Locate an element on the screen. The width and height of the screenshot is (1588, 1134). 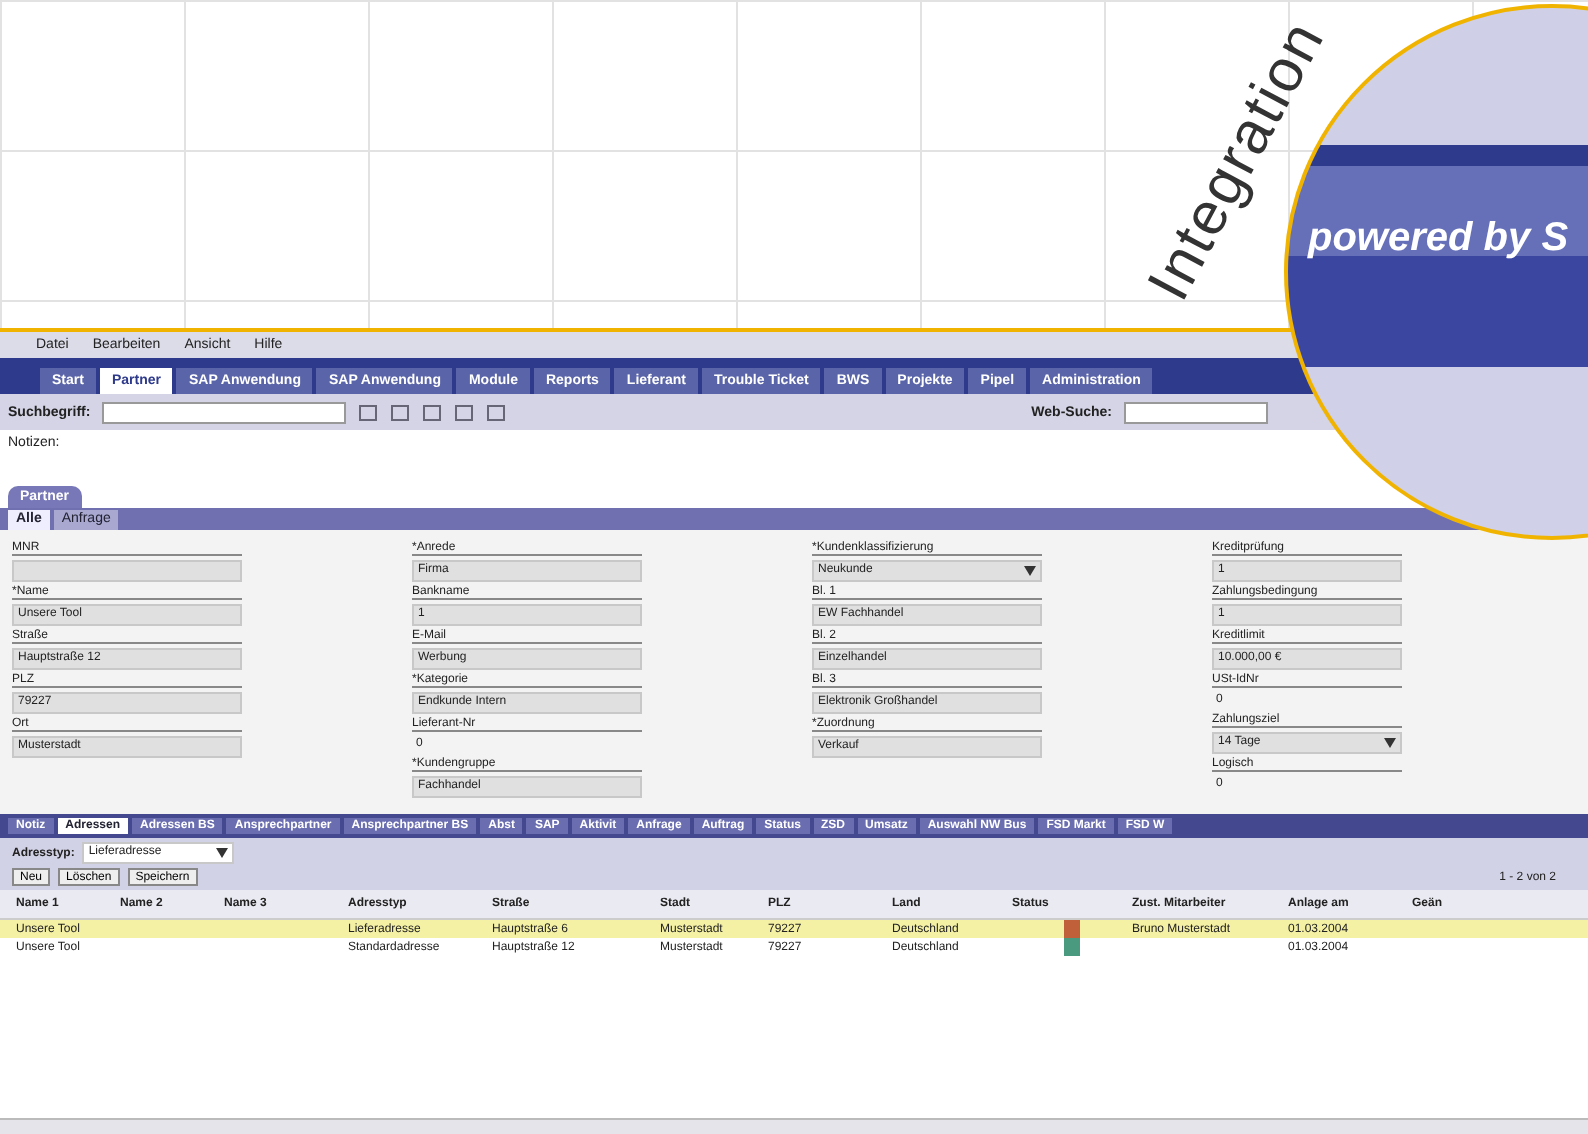
search-field is located at coordinates (224, 412).